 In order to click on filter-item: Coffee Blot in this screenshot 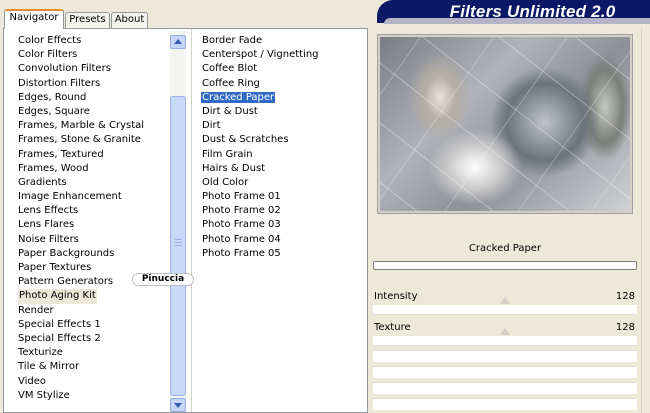, I will do `click(281, 69)`.